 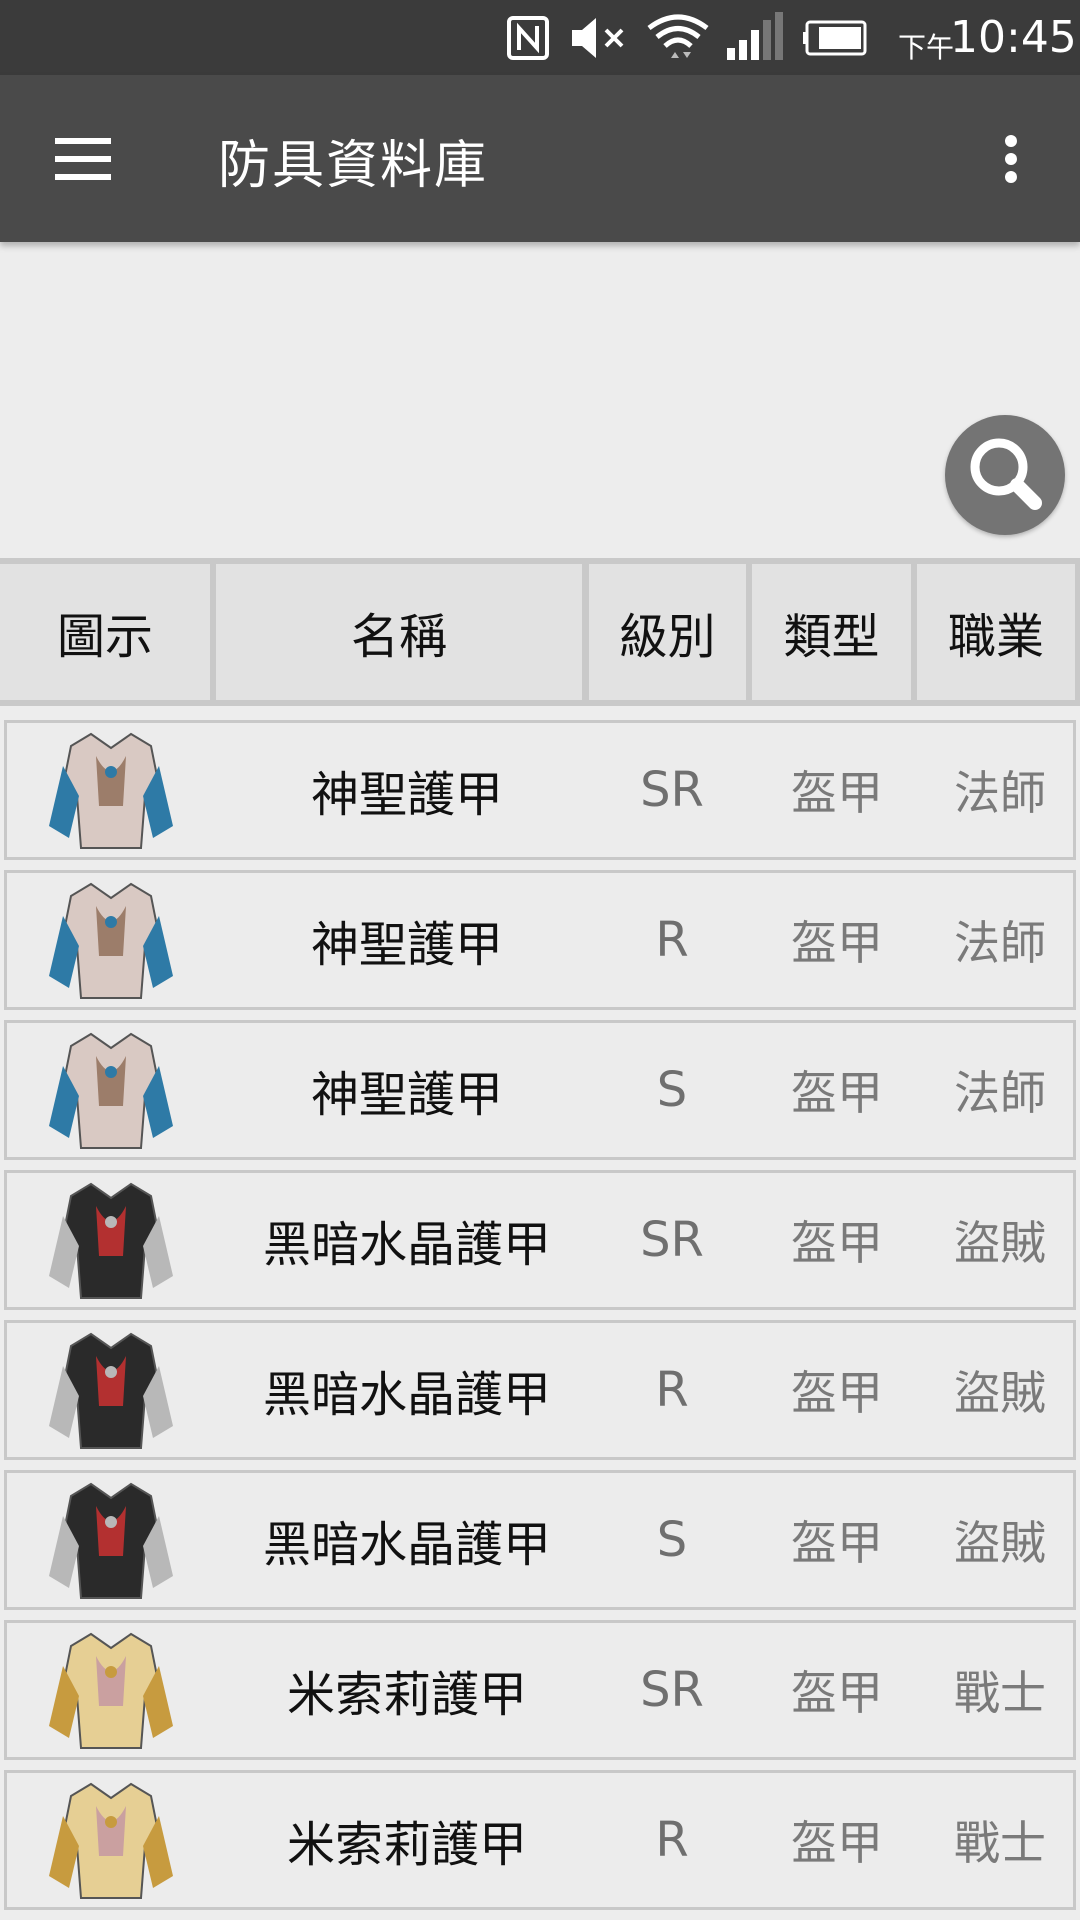 I want to click on header-type: 類型, so click(x=831, y=632).